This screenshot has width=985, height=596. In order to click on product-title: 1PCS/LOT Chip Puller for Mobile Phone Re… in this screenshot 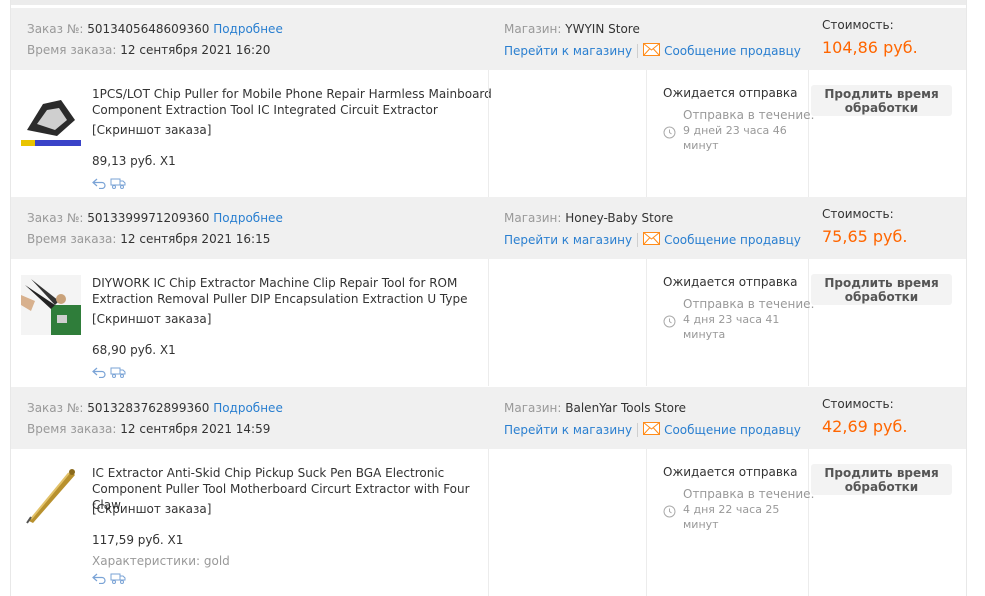, I will do `click(292, 102)`.